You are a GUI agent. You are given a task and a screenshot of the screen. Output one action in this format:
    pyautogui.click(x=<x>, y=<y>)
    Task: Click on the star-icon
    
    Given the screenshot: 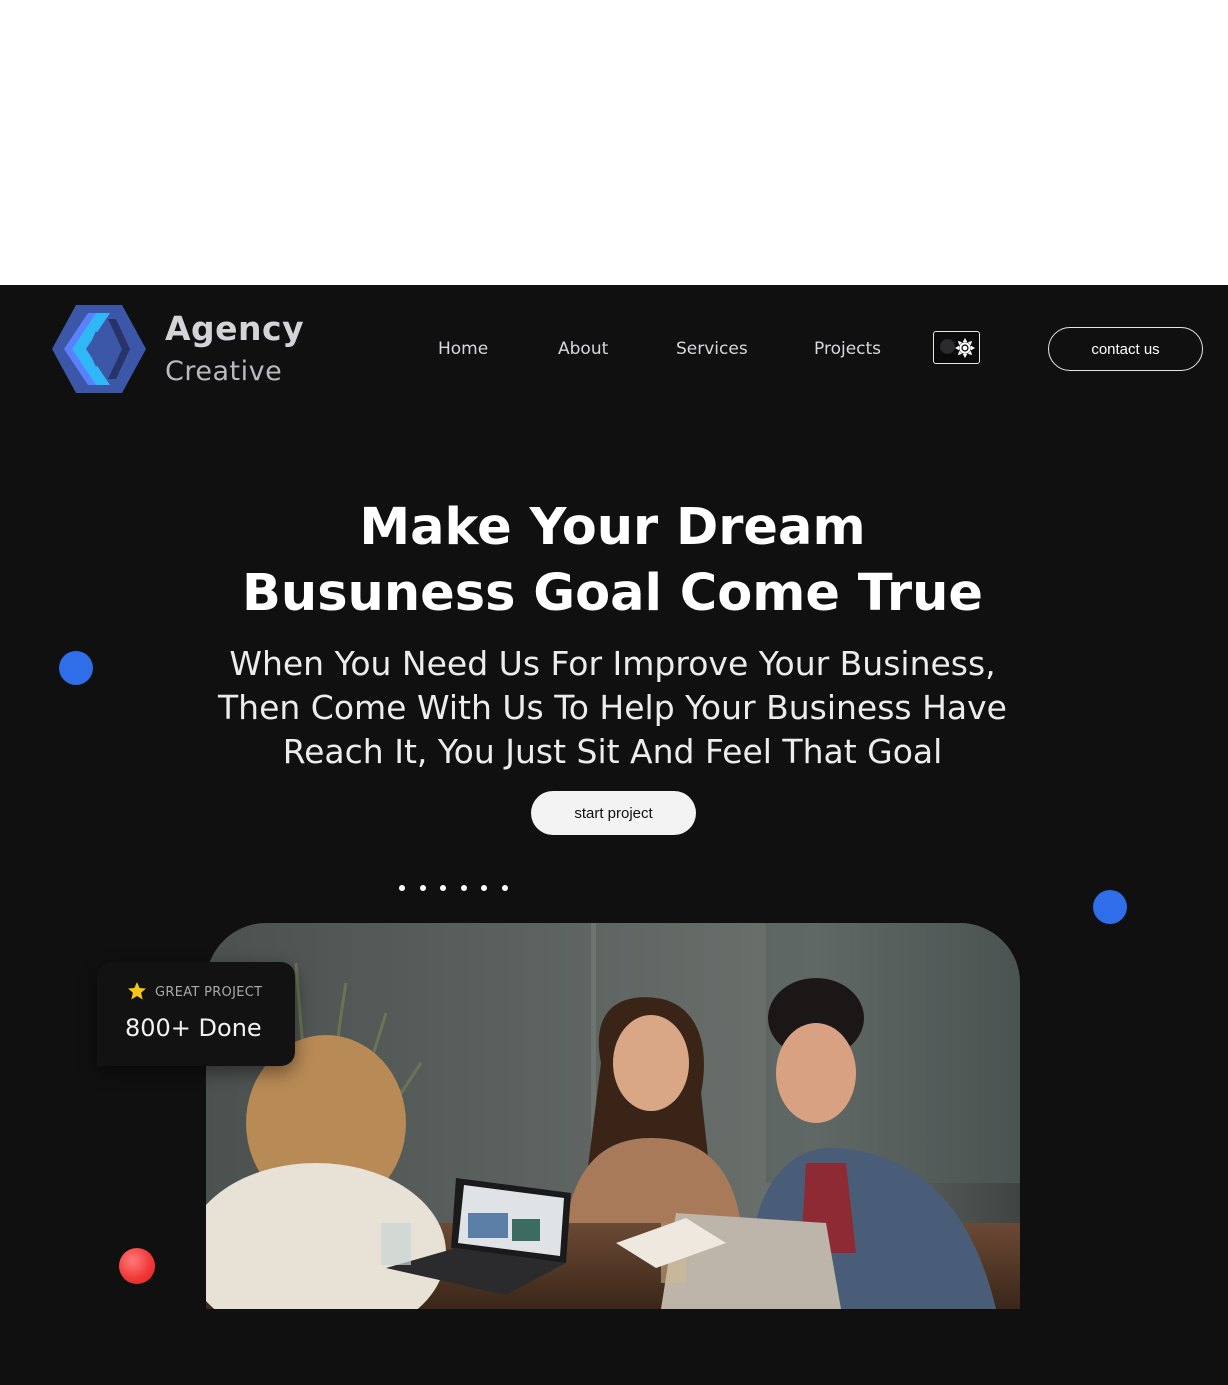 What is the action you would take?
    pyautogui.click(x=137, y=991)
    